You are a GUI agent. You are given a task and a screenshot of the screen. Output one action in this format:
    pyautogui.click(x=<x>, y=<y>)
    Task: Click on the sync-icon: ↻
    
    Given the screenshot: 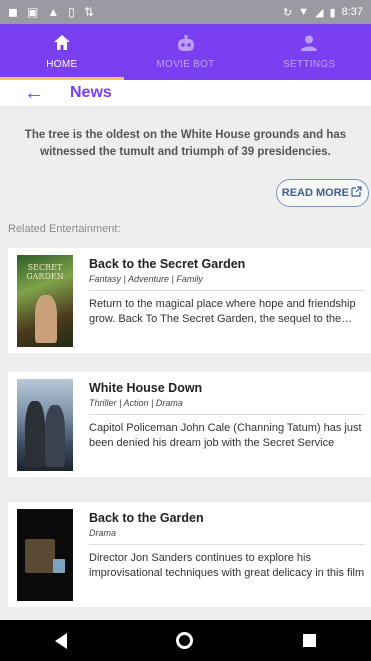 What is the action you would take?
    pyautogui.click(x=287, y=12)
    